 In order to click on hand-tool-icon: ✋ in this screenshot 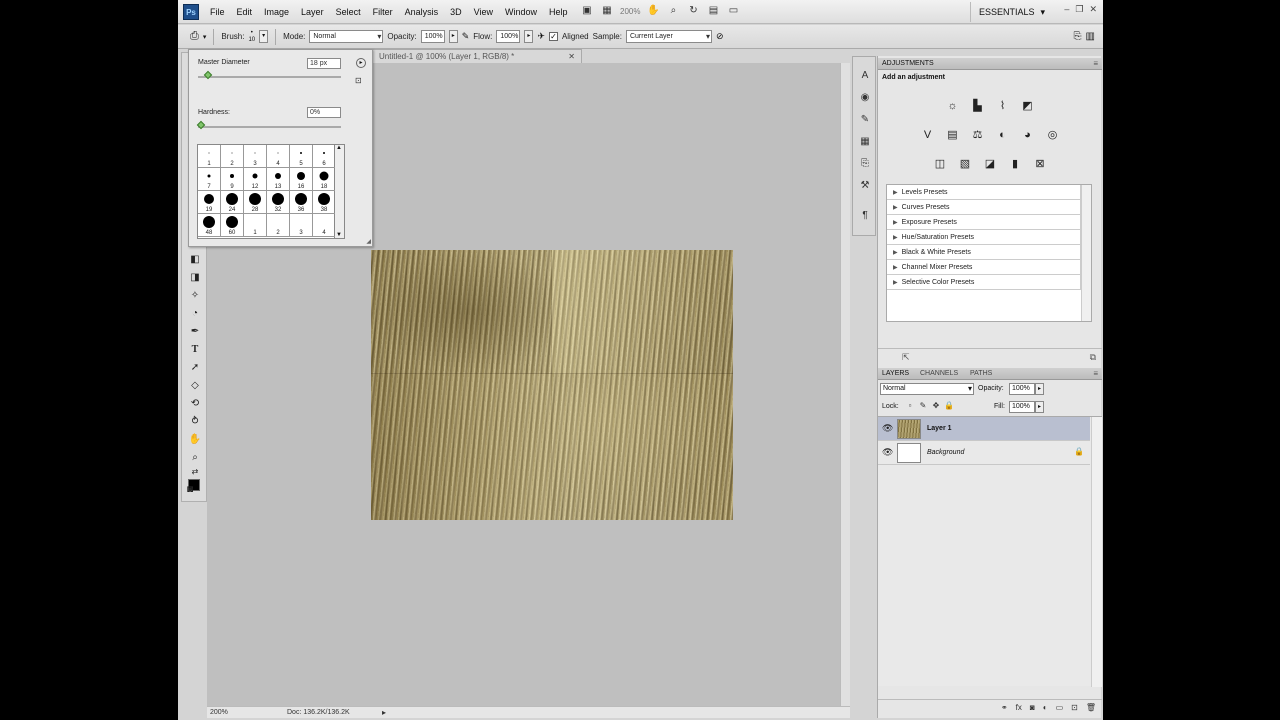, I will do `click(195, 440)`.